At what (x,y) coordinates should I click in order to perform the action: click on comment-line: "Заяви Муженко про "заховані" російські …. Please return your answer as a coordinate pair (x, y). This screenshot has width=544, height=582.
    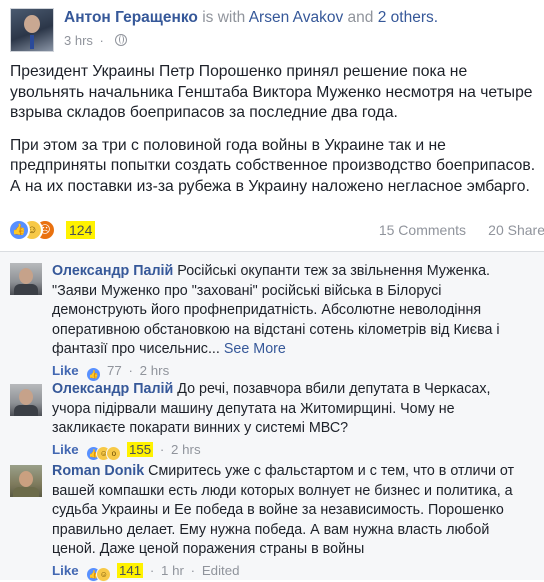
    Looking at the image, I should click on (247, 290).